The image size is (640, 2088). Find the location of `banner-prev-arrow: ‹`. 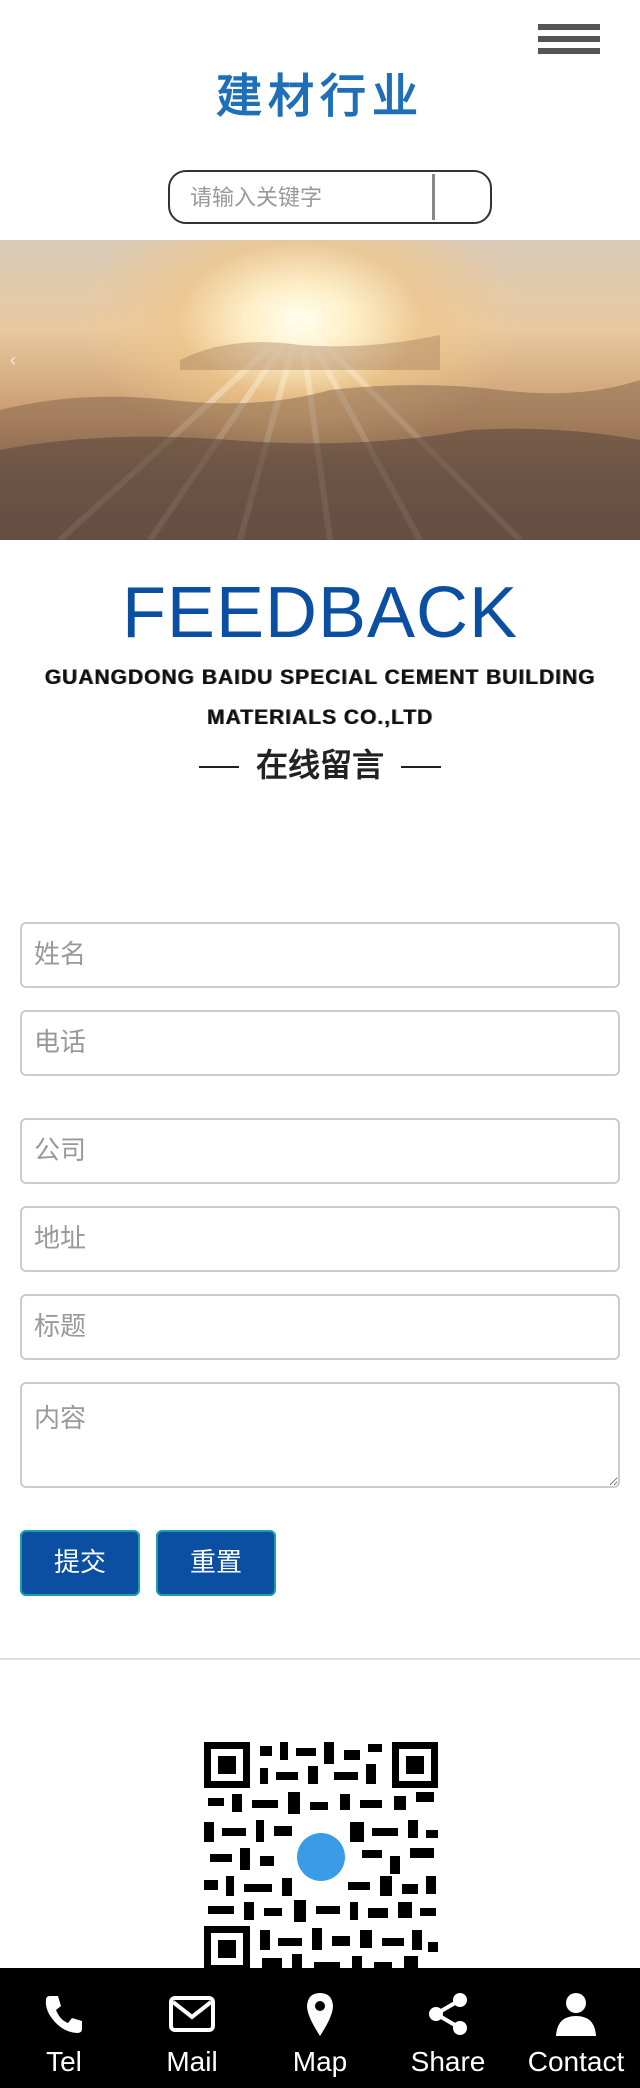

banner-prev-arrow: ‹ is located at coordinates (13, 360).